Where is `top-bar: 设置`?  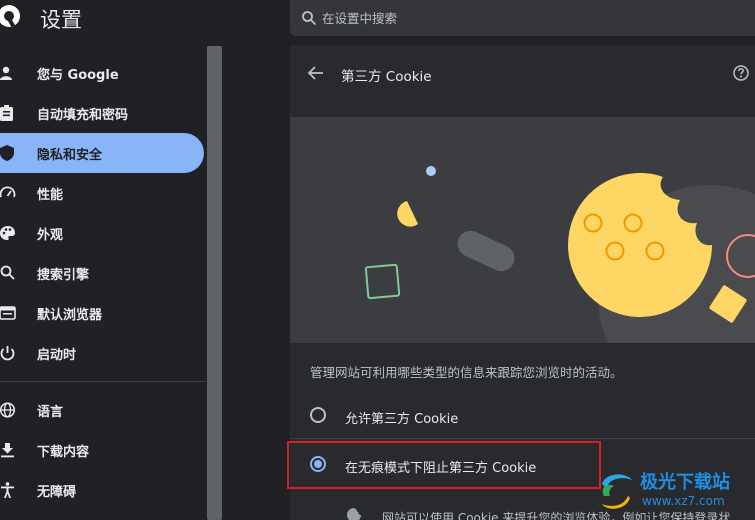 top-bar: 设置 is located at coordinates (377, 19).